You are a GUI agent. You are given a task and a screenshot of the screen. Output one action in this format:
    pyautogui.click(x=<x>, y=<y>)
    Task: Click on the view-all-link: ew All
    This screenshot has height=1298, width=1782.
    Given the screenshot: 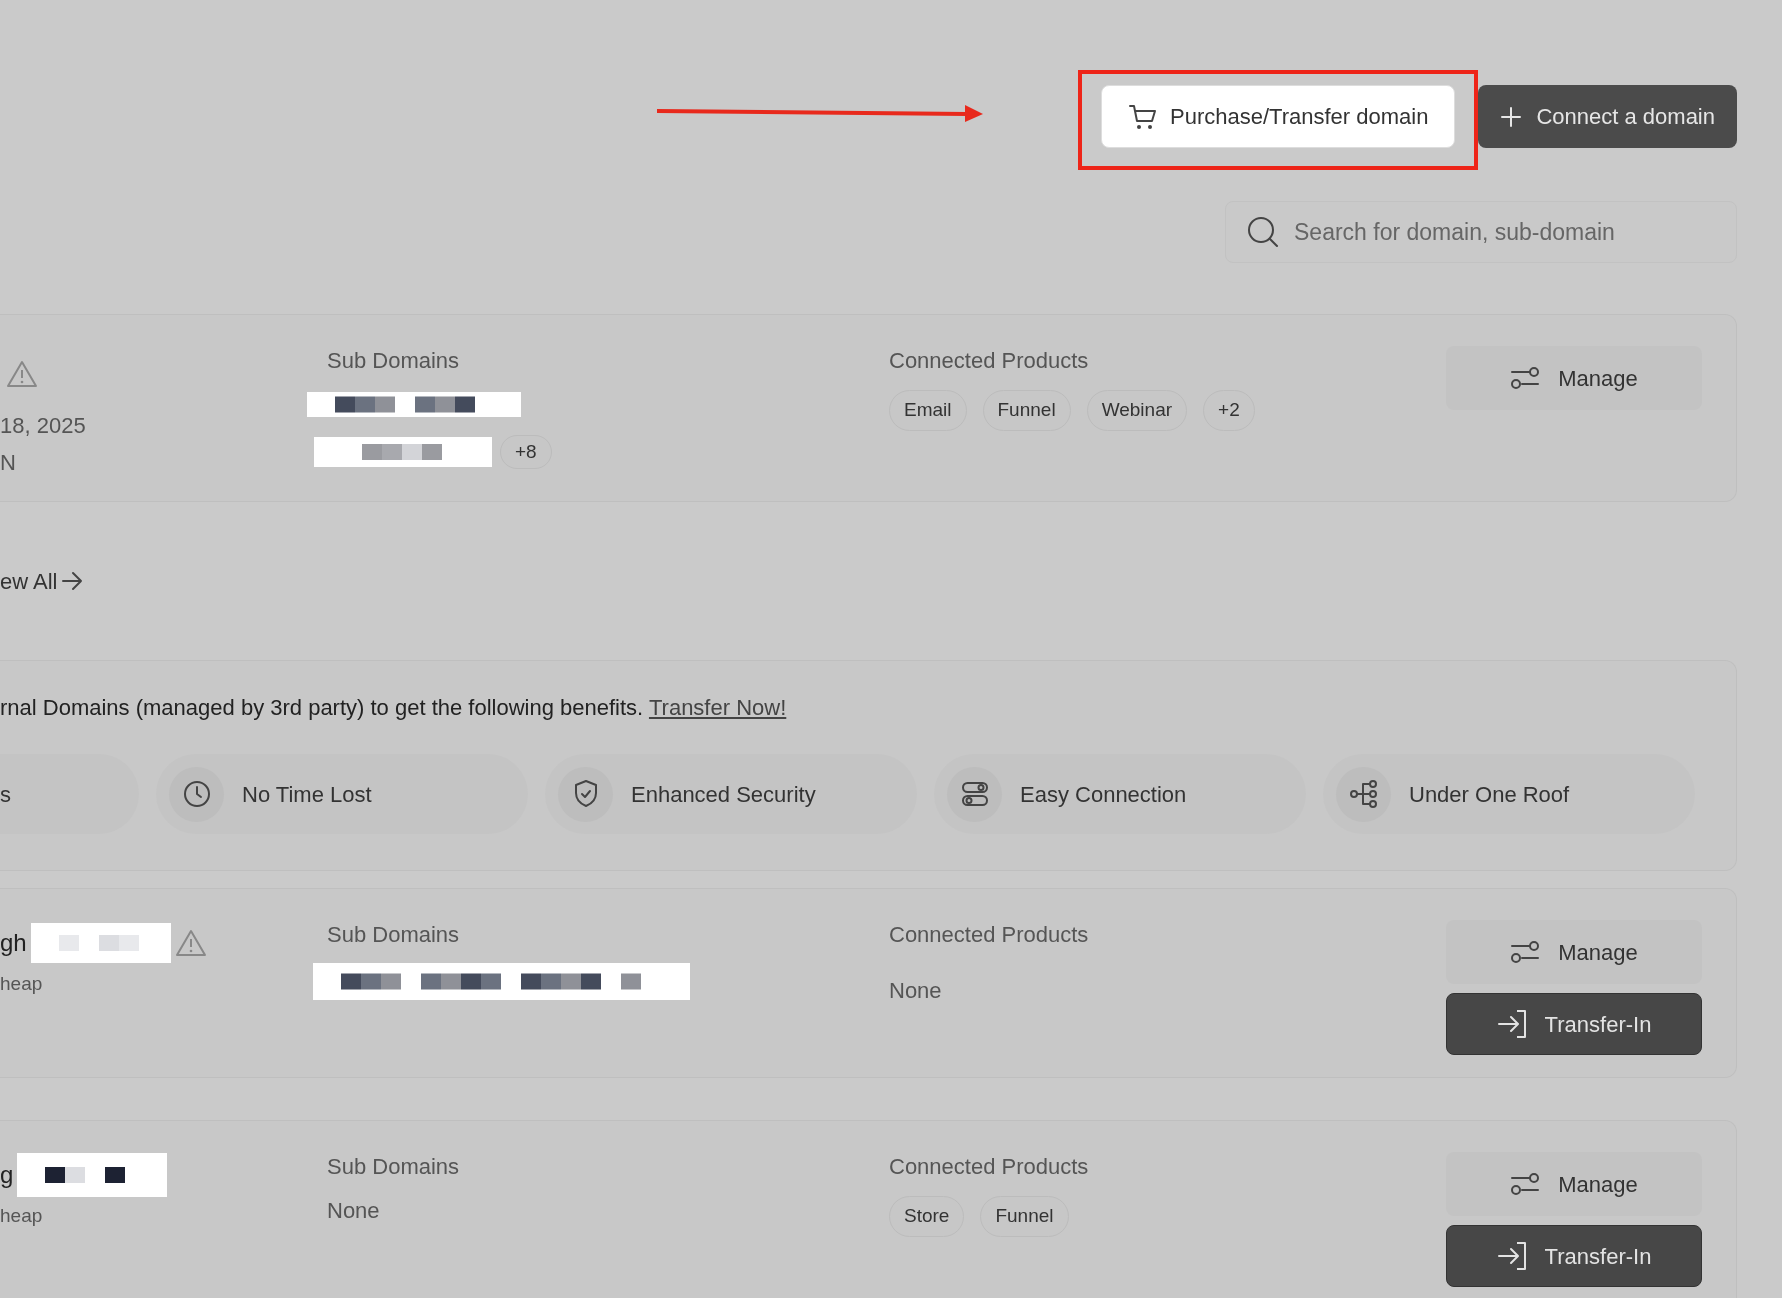 What is the action you would take?
    pyautogui.click(x=42, y=581)
    